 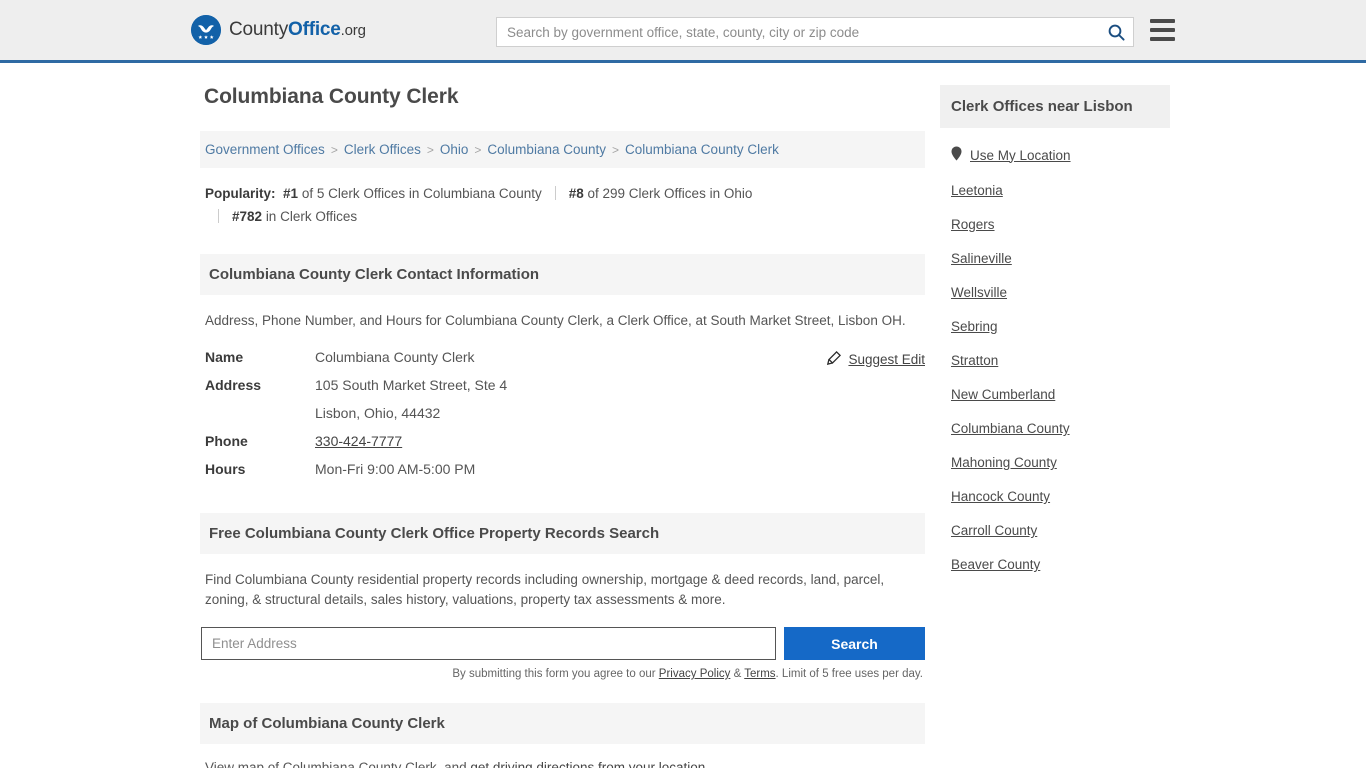 What do you see at coordinates (291, 193) in the screenshot?
I see `popularity-rank: #1` at bounding box center [291, 193].